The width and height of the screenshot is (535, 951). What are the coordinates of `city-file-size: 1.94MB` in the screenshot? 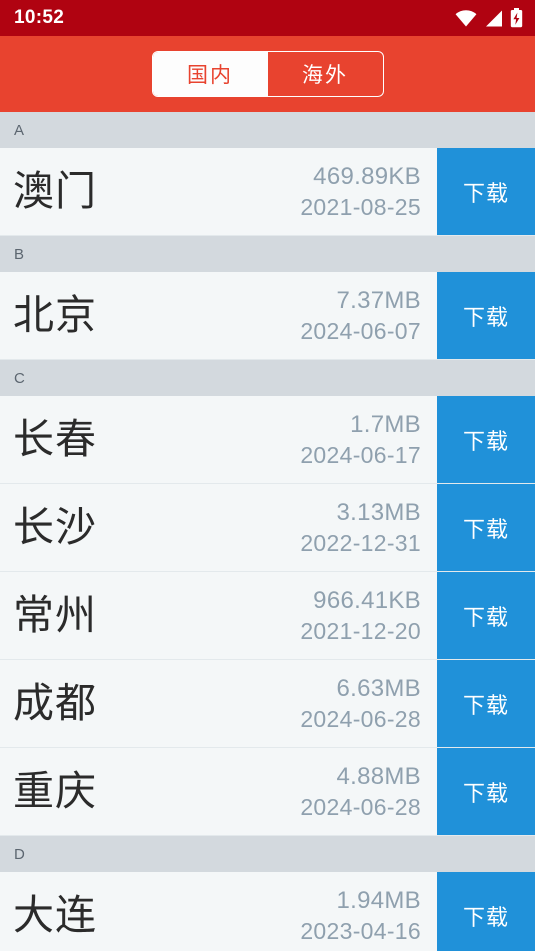 It's located at (378, 900).